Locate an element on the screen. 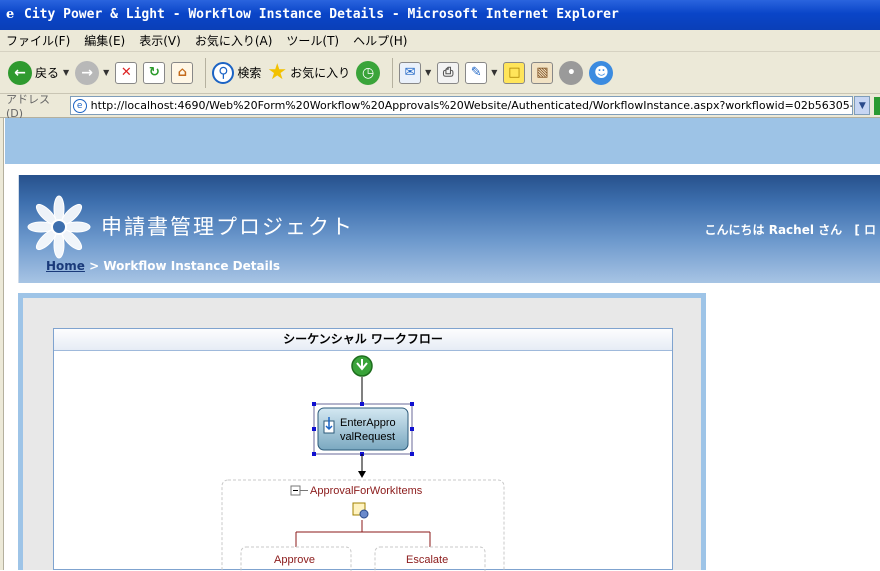 This screenshot has height=571, width=880. escalate-branch-label: Escalate is located at coordinates (427, 560).